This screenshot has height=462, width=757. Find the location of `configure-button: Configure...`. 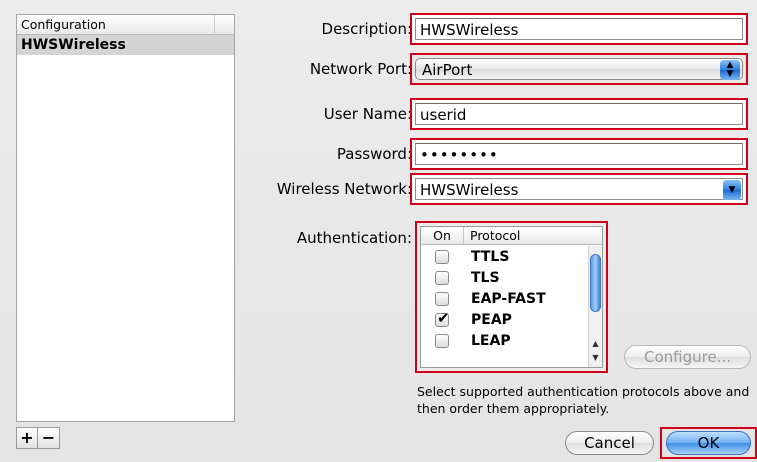

configure-button: Configure... is located at coordinates (687, 357).